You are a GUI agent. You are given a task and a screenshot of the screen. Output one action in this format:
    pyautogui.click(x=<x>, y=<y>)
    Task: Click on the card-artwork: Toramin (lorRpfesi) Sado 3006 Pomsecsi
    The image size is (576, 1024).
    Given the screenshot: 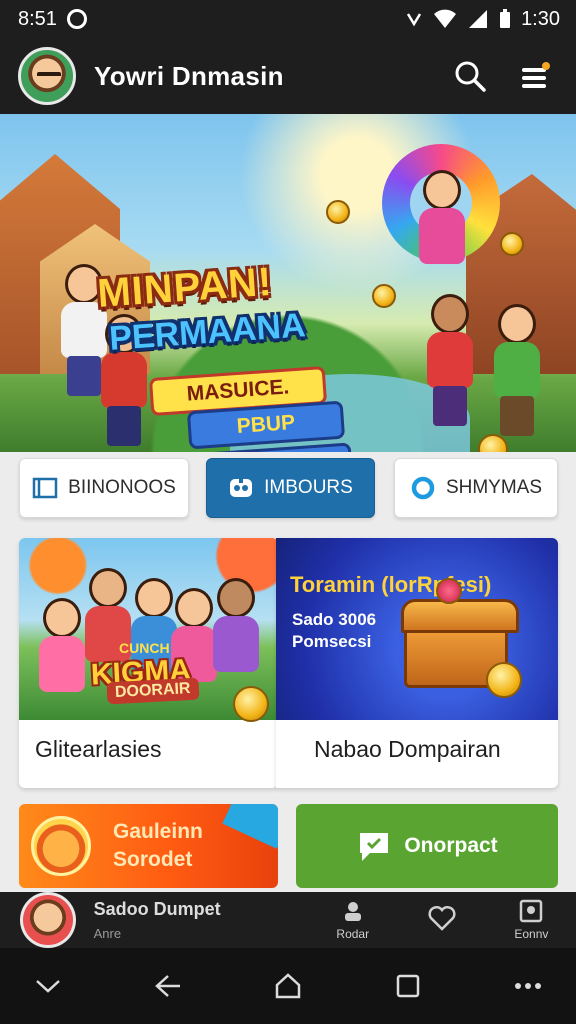 What is the action you would take?
    pyautogui.click(x=417, y=629)
    